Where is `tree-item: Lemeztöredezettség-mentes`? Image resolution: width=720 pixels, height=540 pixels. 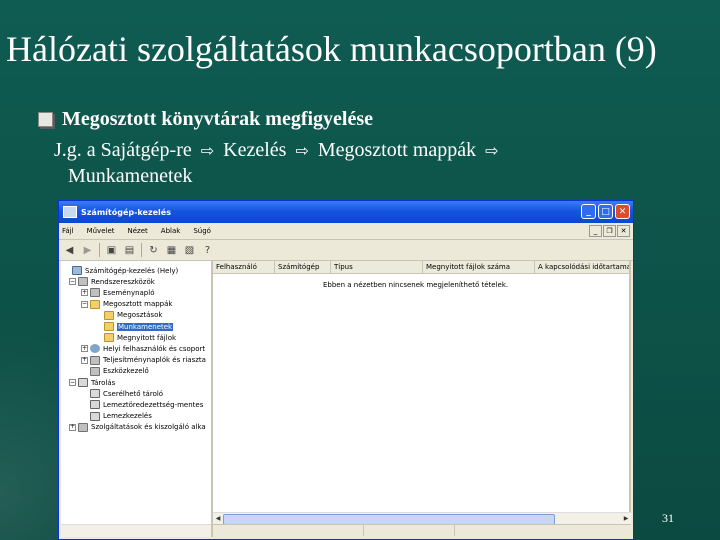
tree-item: Lemeztöredezettség-mentes is located at coordinates (142, 404).